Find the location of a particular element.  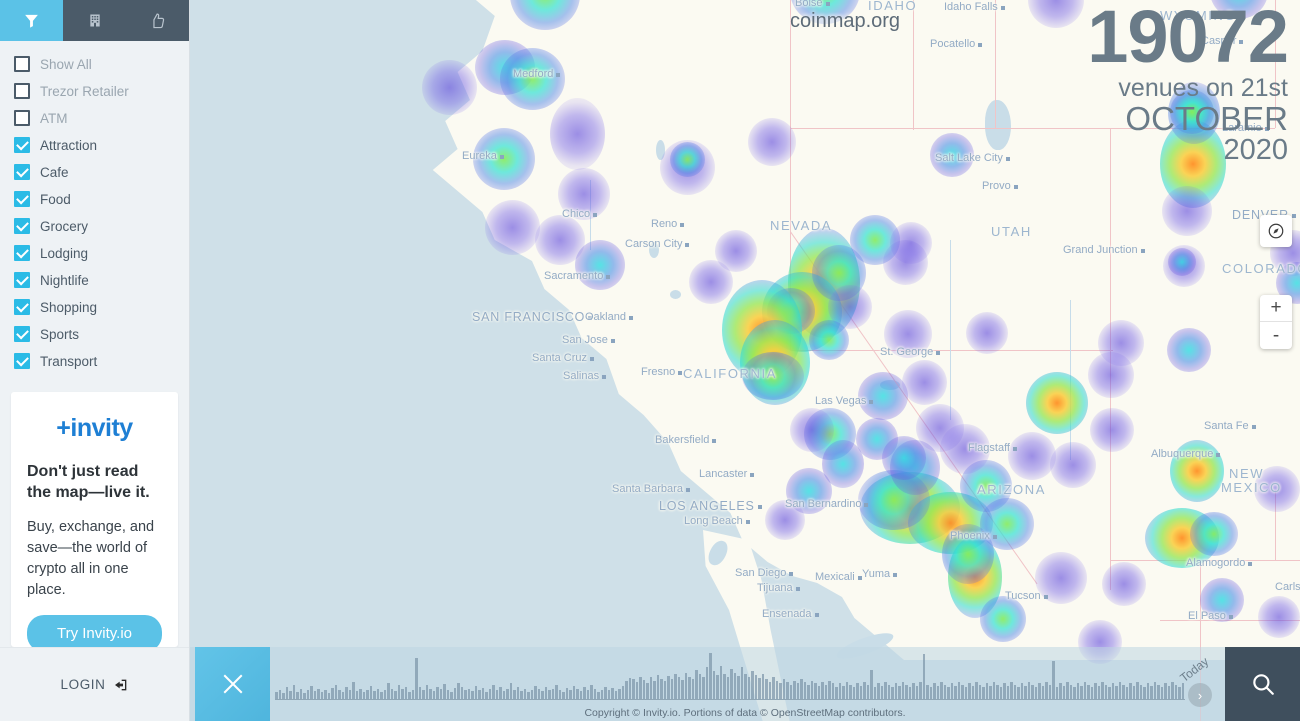

checkbox-grocery is located at coordinates (22, 226).